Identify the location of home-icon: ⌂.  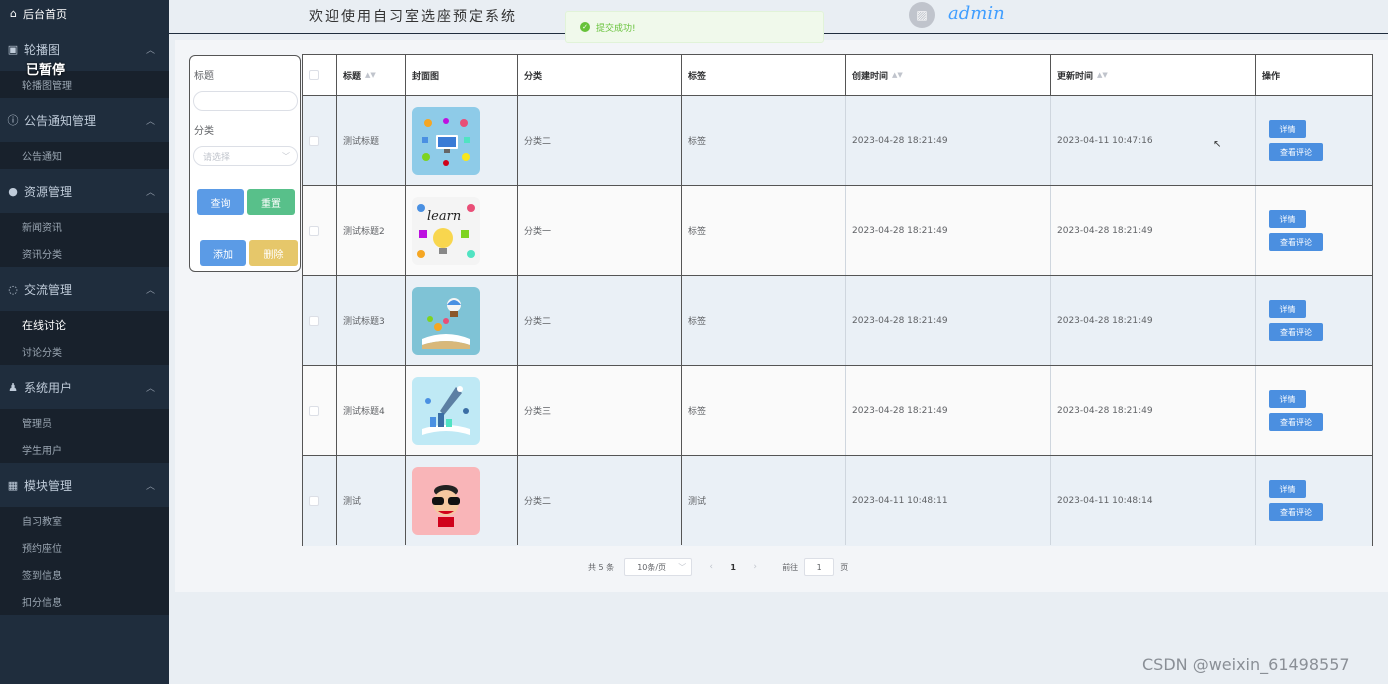
(13, 13).